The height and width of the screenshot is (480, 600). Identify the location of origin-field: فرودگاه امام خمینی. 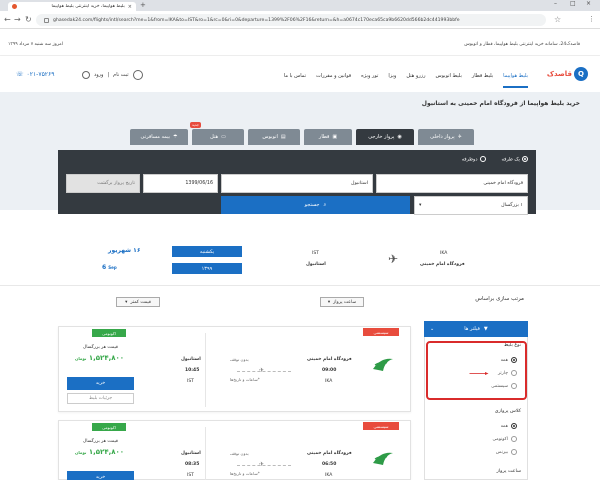
(452, 183).